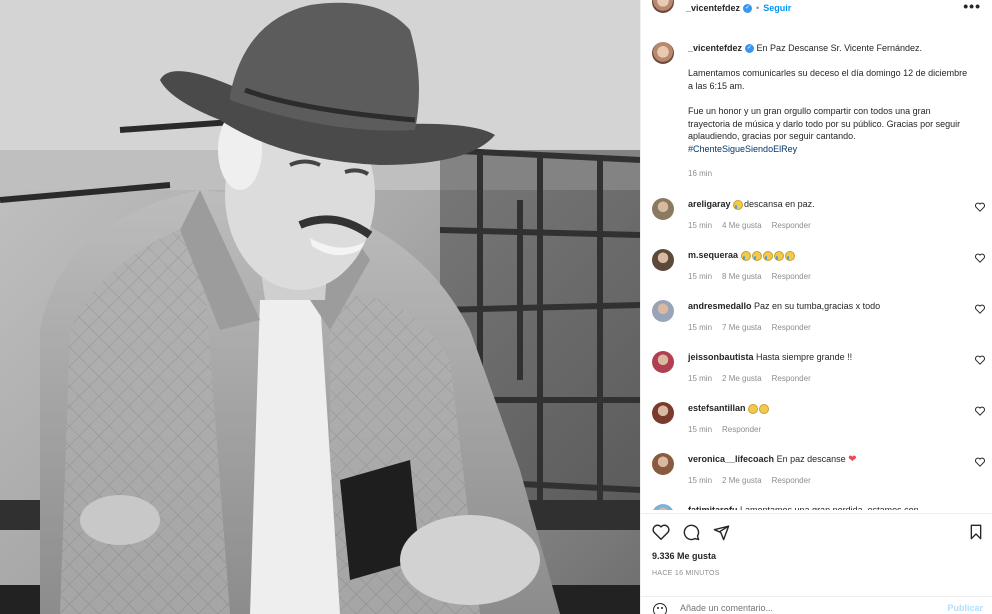 This screenshot has width=992, height=614. Describe the element at coordinates (742, 149) in the screenshot. I see `hashtag-link: #ChenteSigueSiendoElRey` at that location.